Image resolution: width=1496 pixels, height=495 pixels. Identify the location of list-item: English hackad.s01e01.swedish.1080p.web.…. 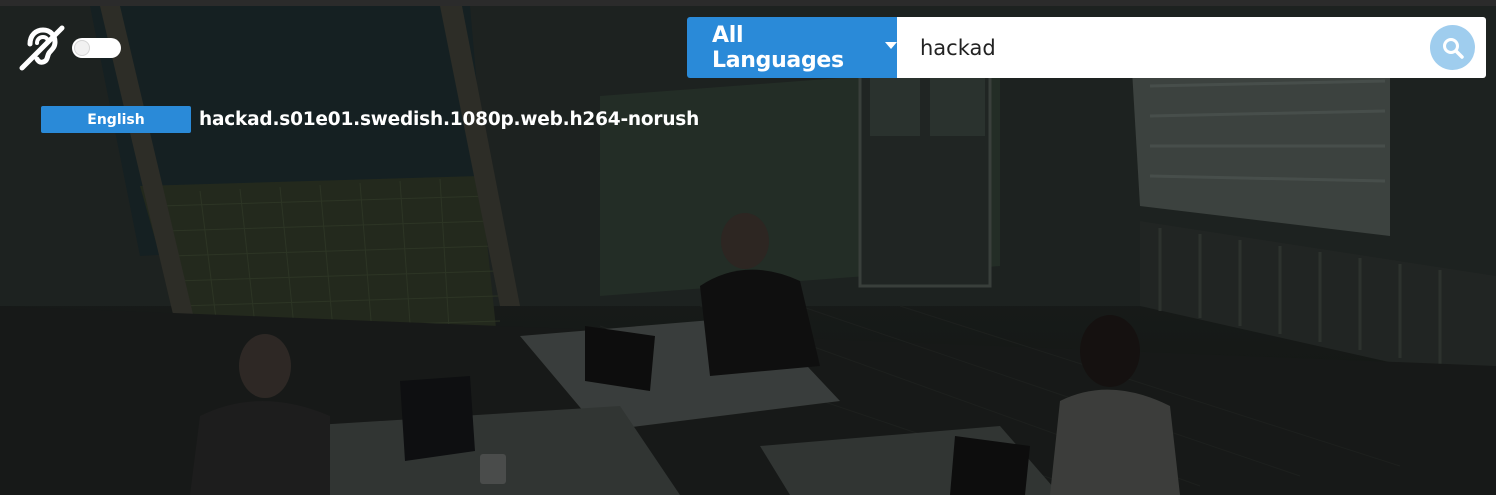
(370, 119).